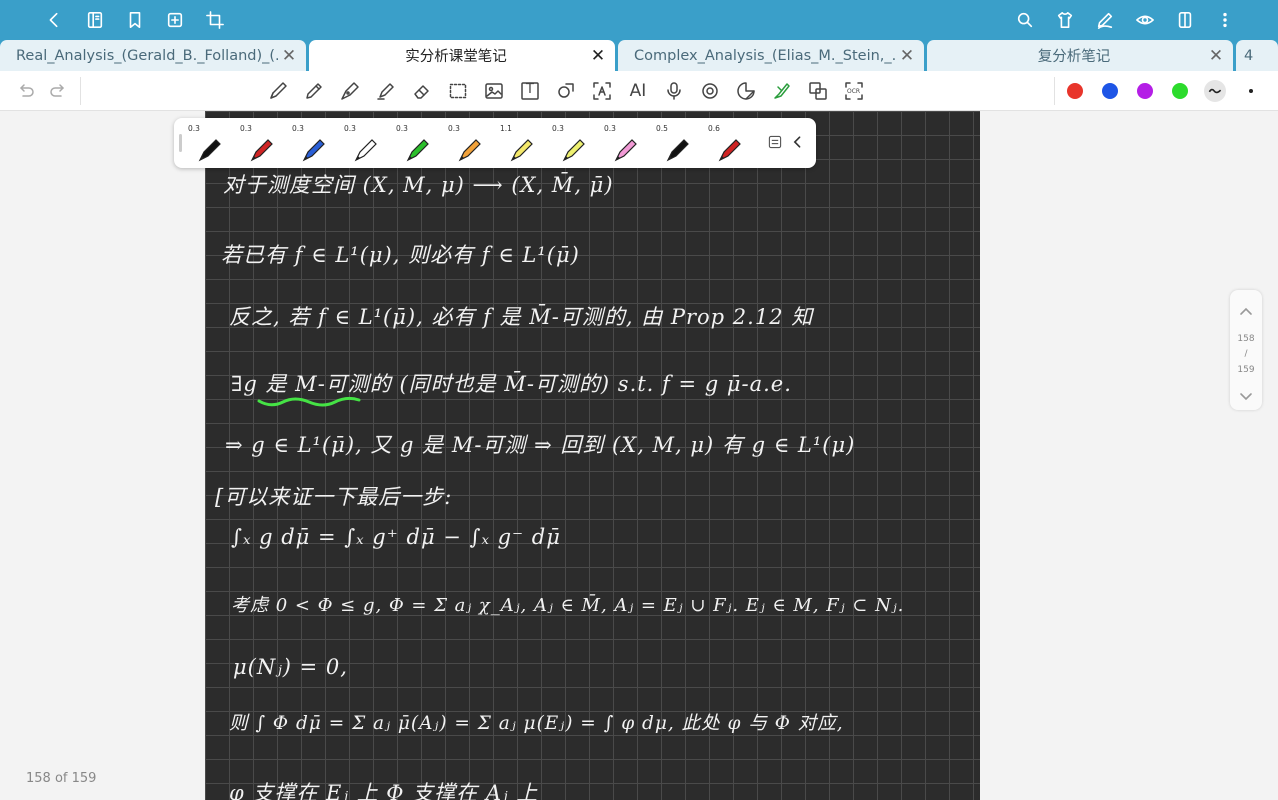  I want to click on pen-list-icon, so click(776, 143).